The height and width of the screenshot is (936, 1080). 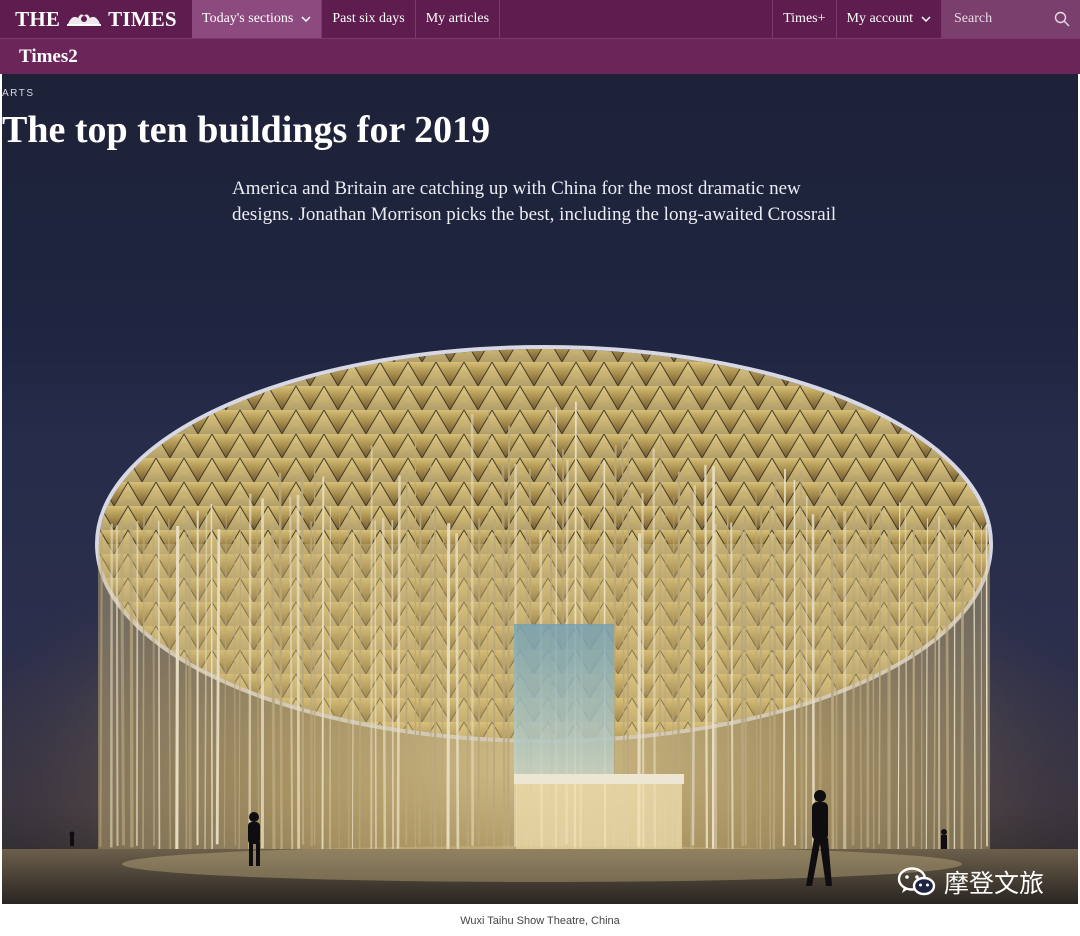 I want to click on image-caption: Wuxi Taihu Show Theatre, China, so click(x=540, y=921).